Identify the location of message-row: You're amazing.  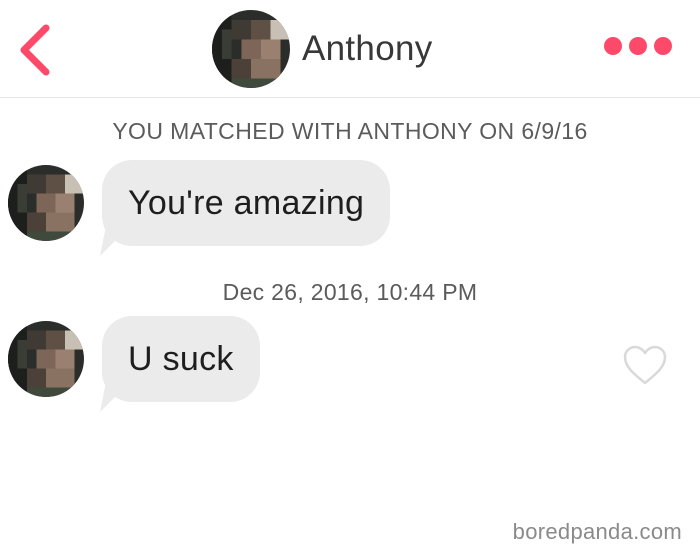
(199, 203).